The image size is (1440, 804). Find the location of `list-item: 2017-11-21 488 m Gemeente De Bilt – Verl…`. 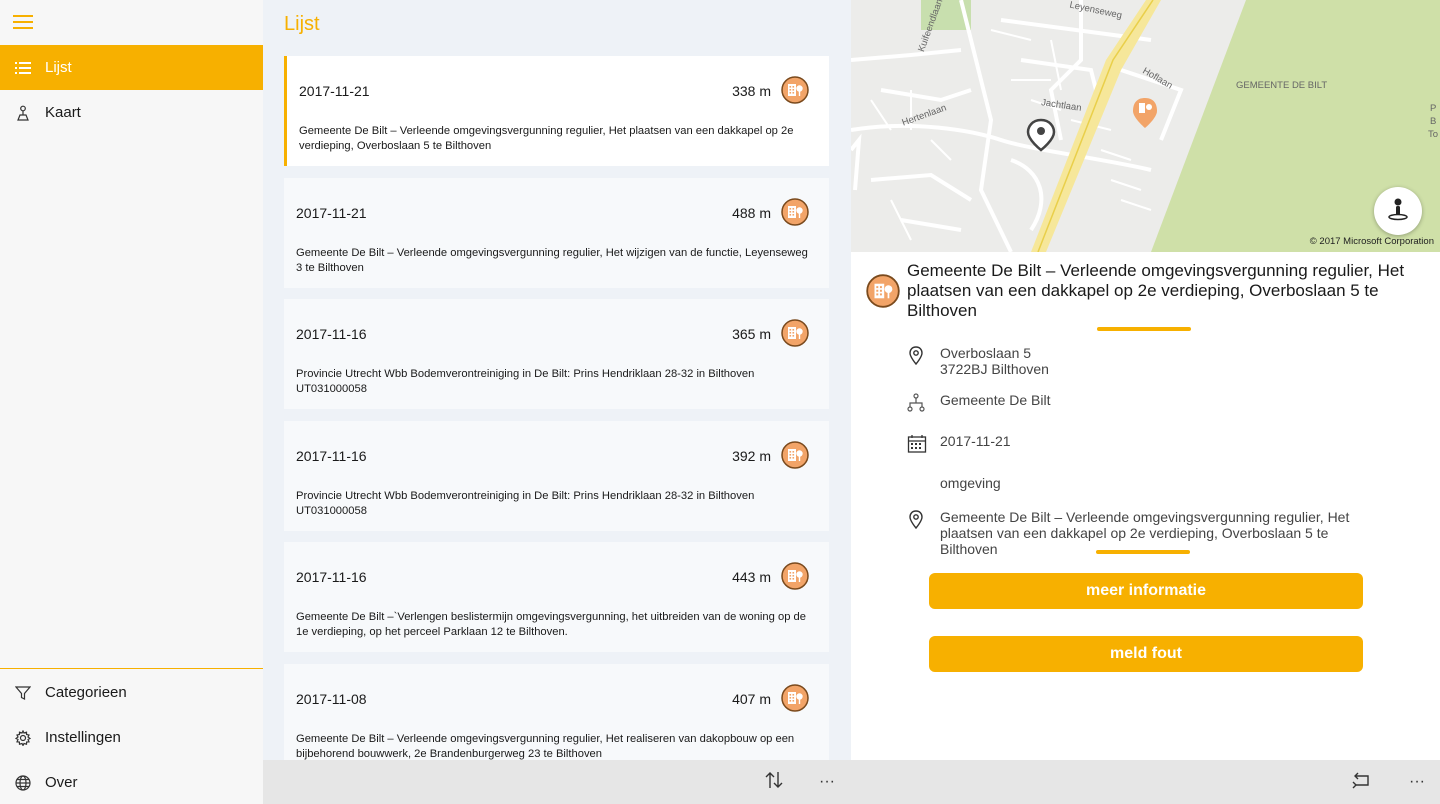

list-item: 2017-11-21 488 m Gemeente De Bilt – Verl… is located at coordinates (556, 233).